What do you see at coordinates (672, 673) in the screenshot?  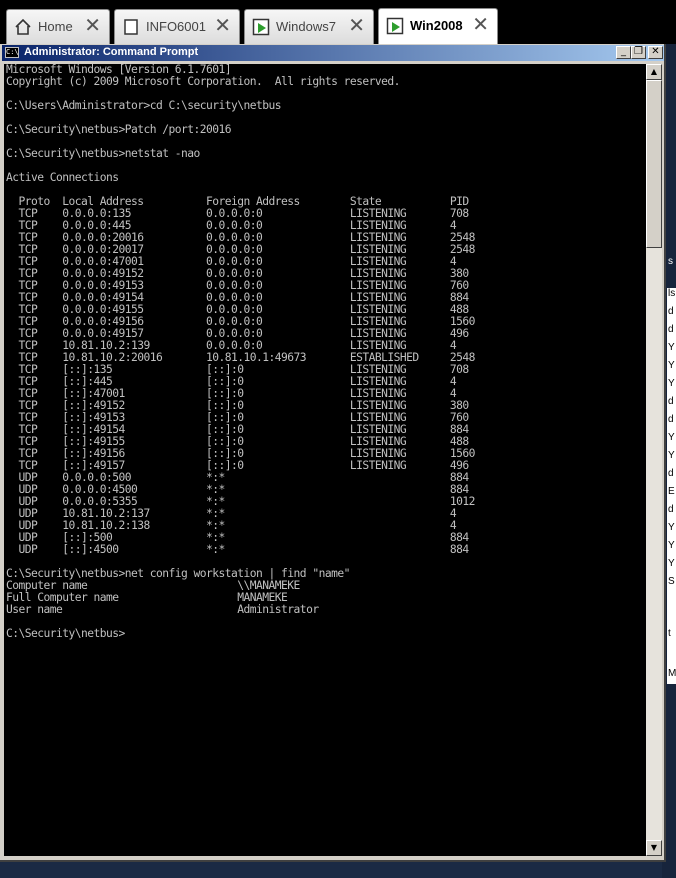 I see `bg-letter: M` at bounding box center [672, 673].